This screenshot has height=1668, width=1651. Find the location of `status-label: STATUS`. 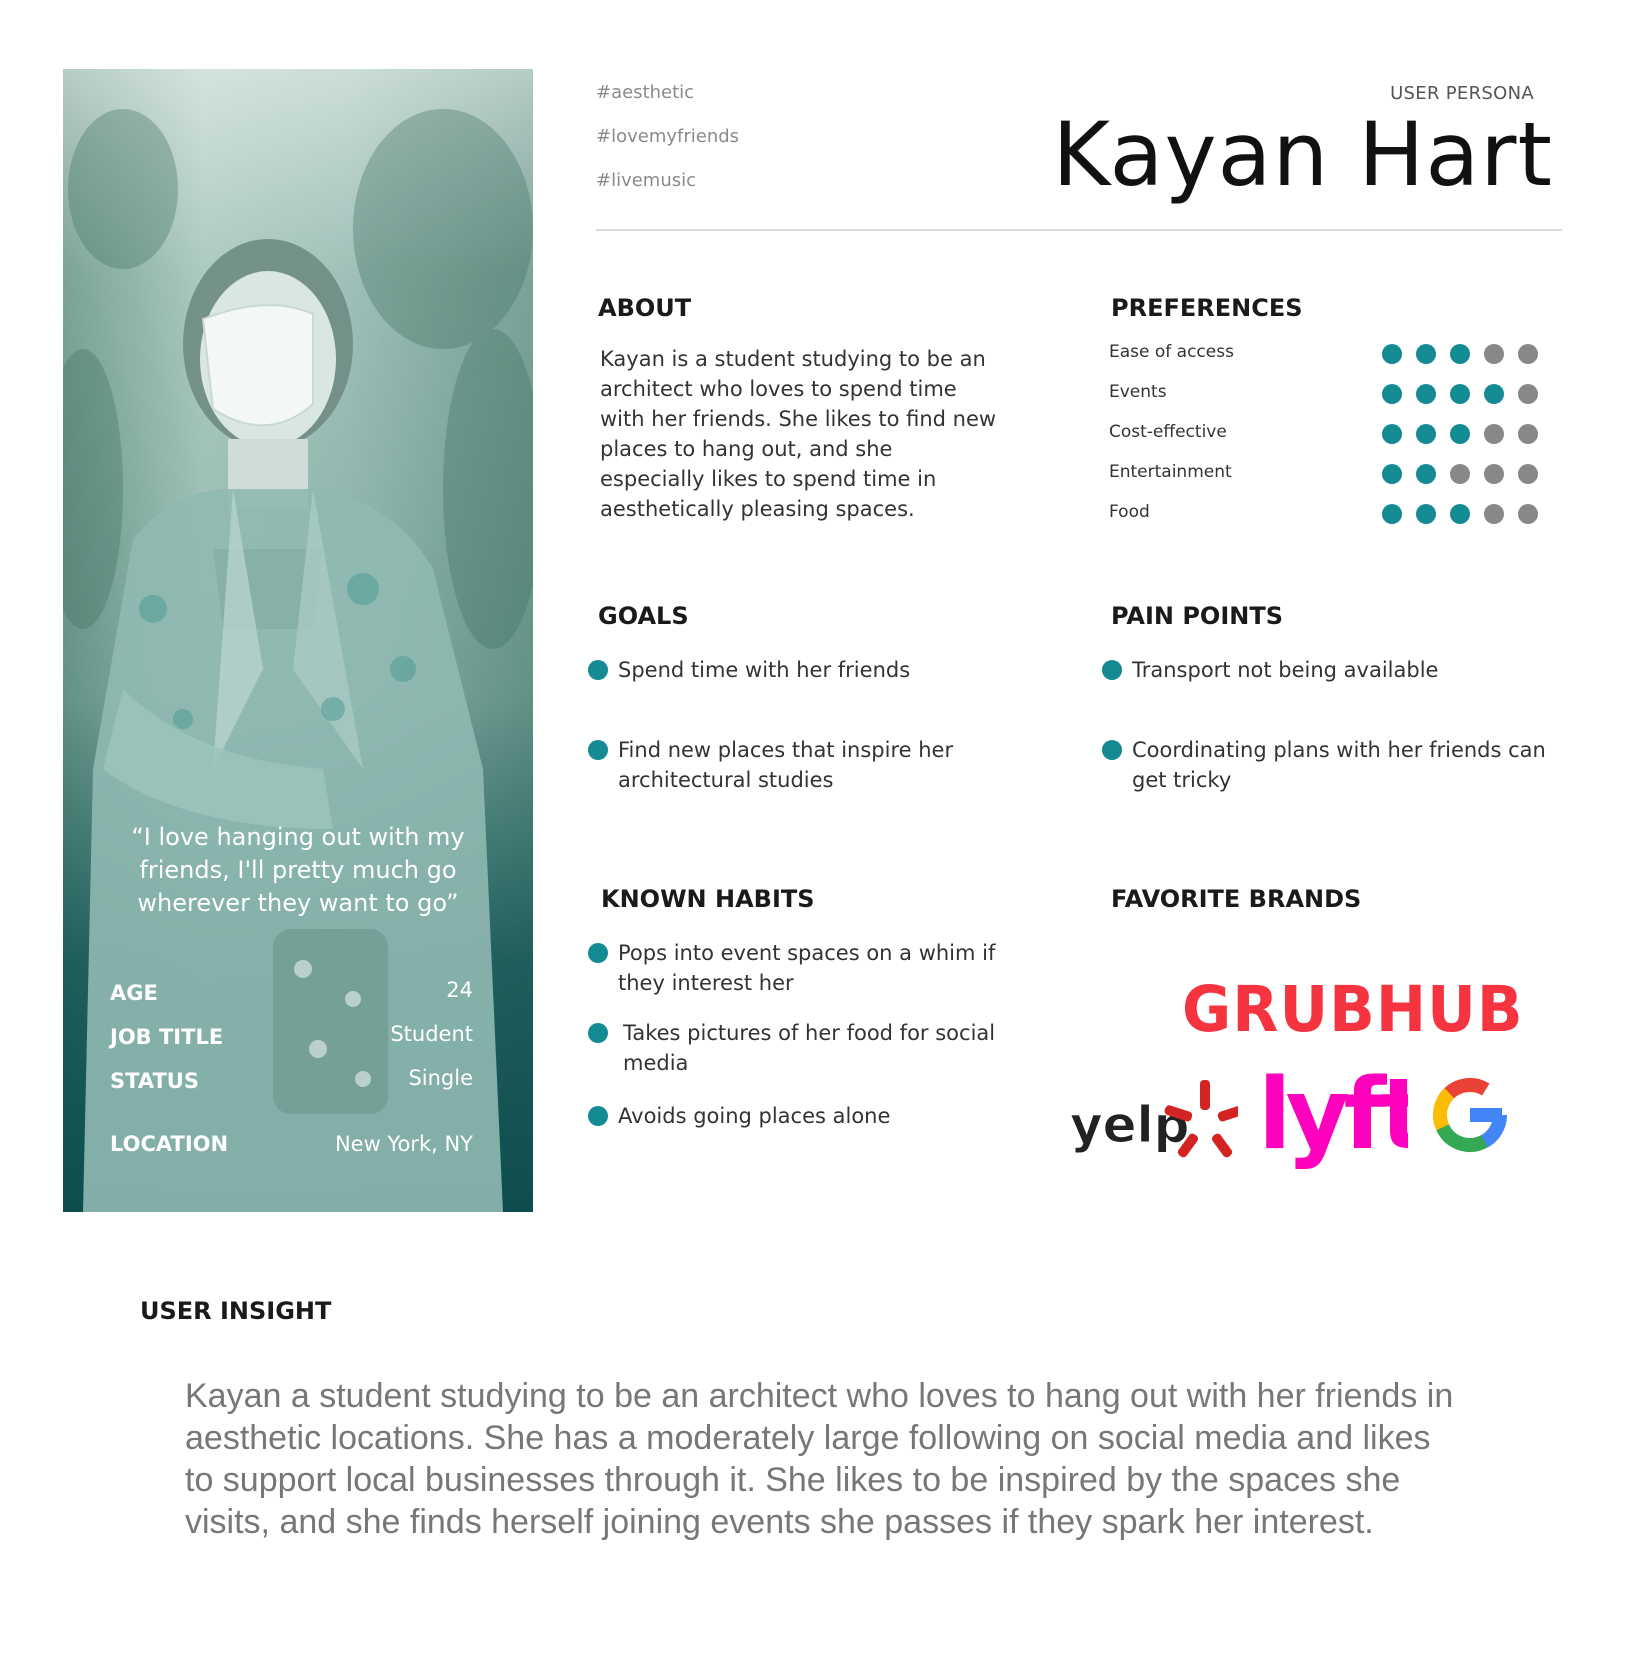

status-label: STATUS is located at coordinates (154, 1081).